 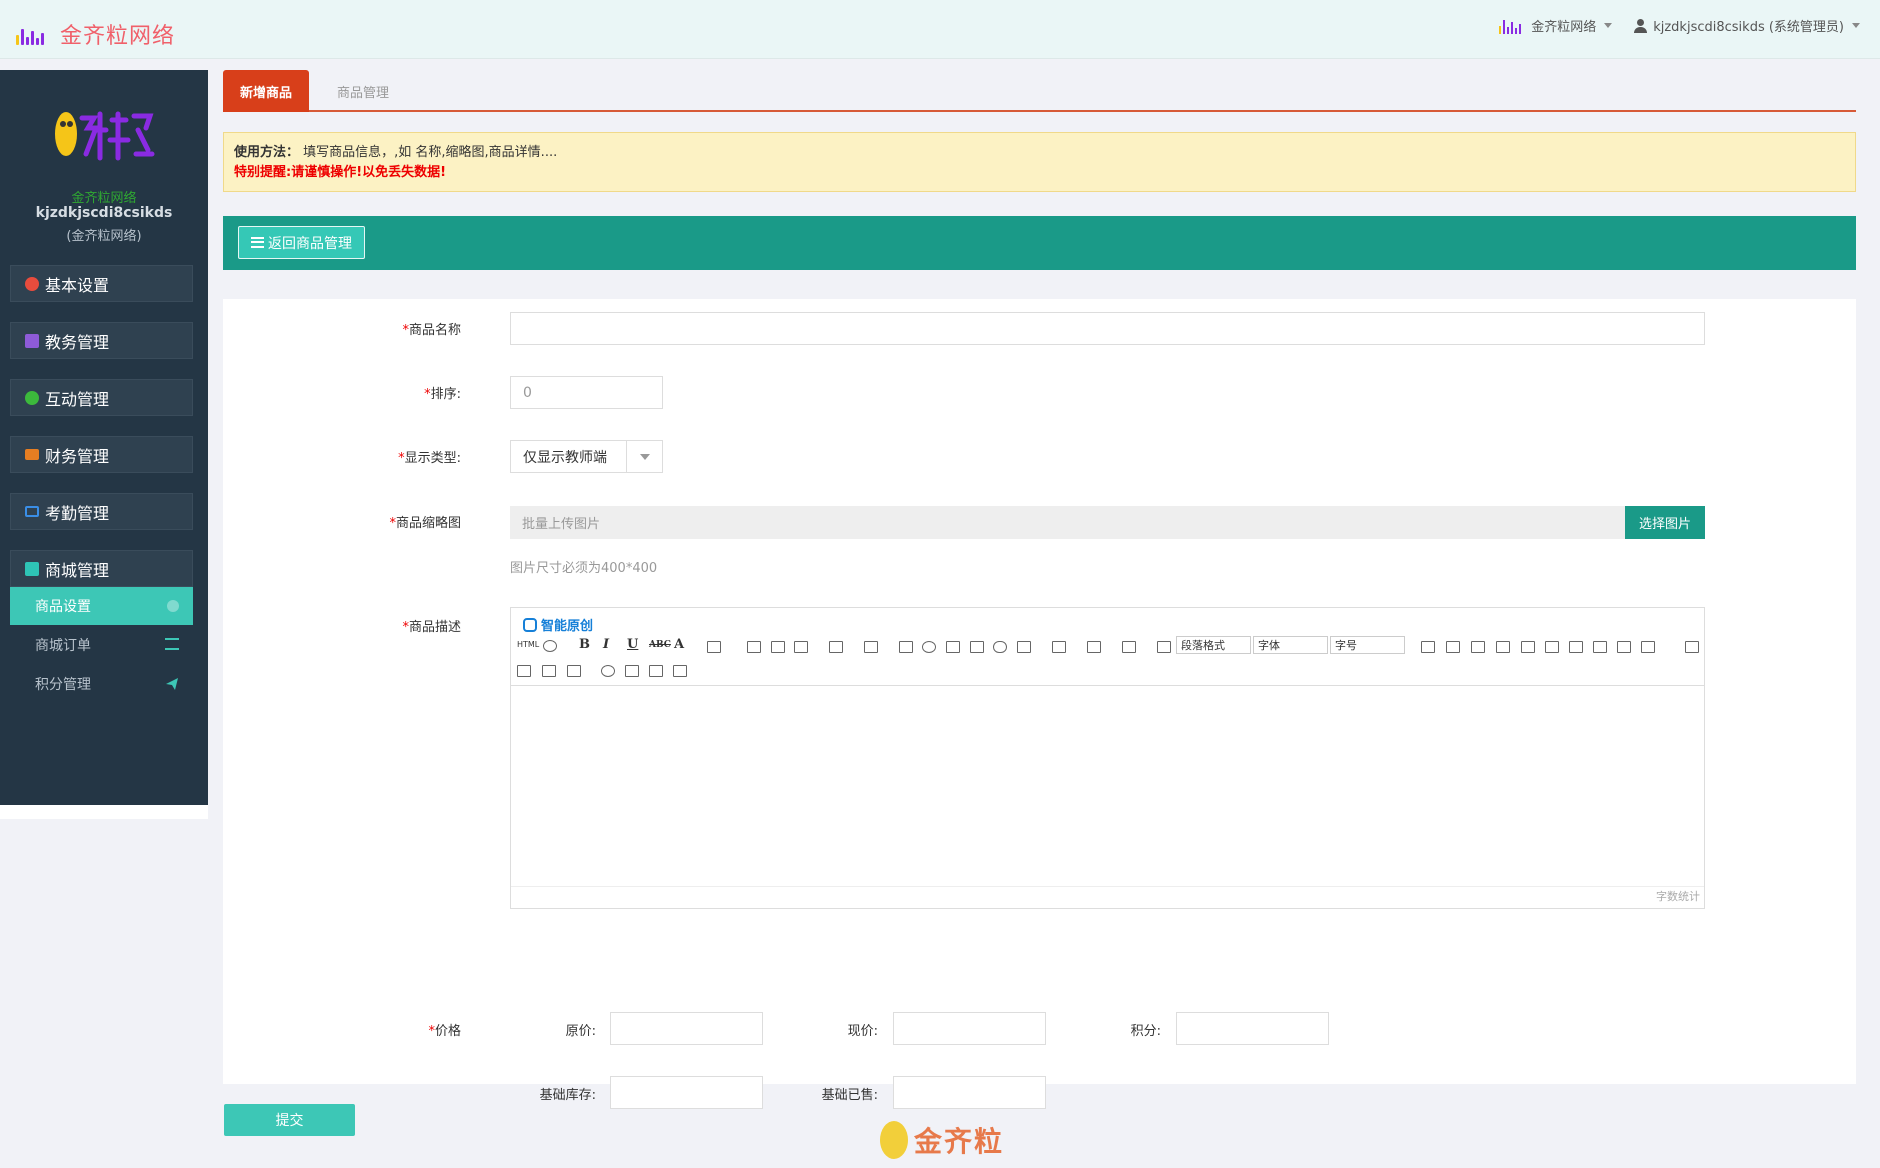 What do you see at coordinates (1252, 1028) in the screenshot?
I see `points-input` at bounding box center [1252, 1028].